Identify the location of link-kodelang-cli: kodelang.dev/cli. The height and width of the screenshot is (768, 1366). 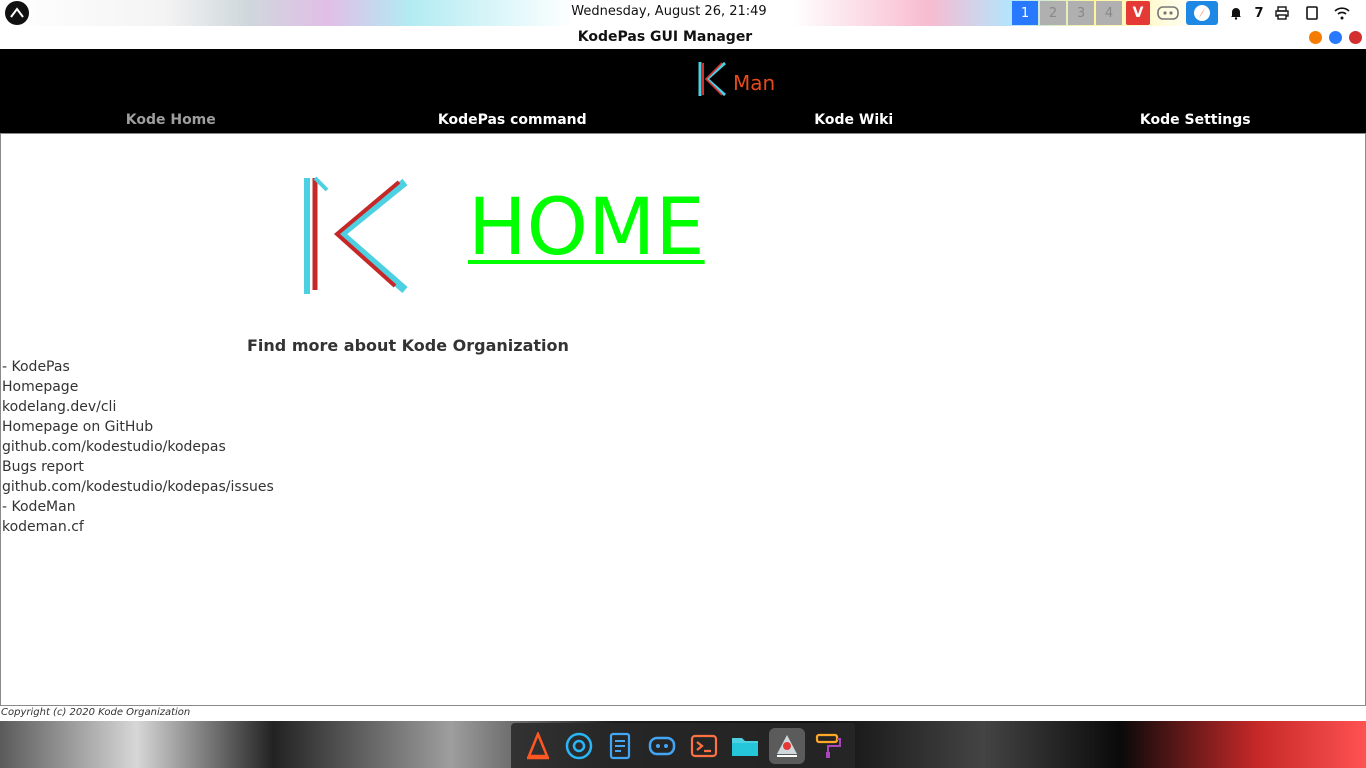
(138, 407).